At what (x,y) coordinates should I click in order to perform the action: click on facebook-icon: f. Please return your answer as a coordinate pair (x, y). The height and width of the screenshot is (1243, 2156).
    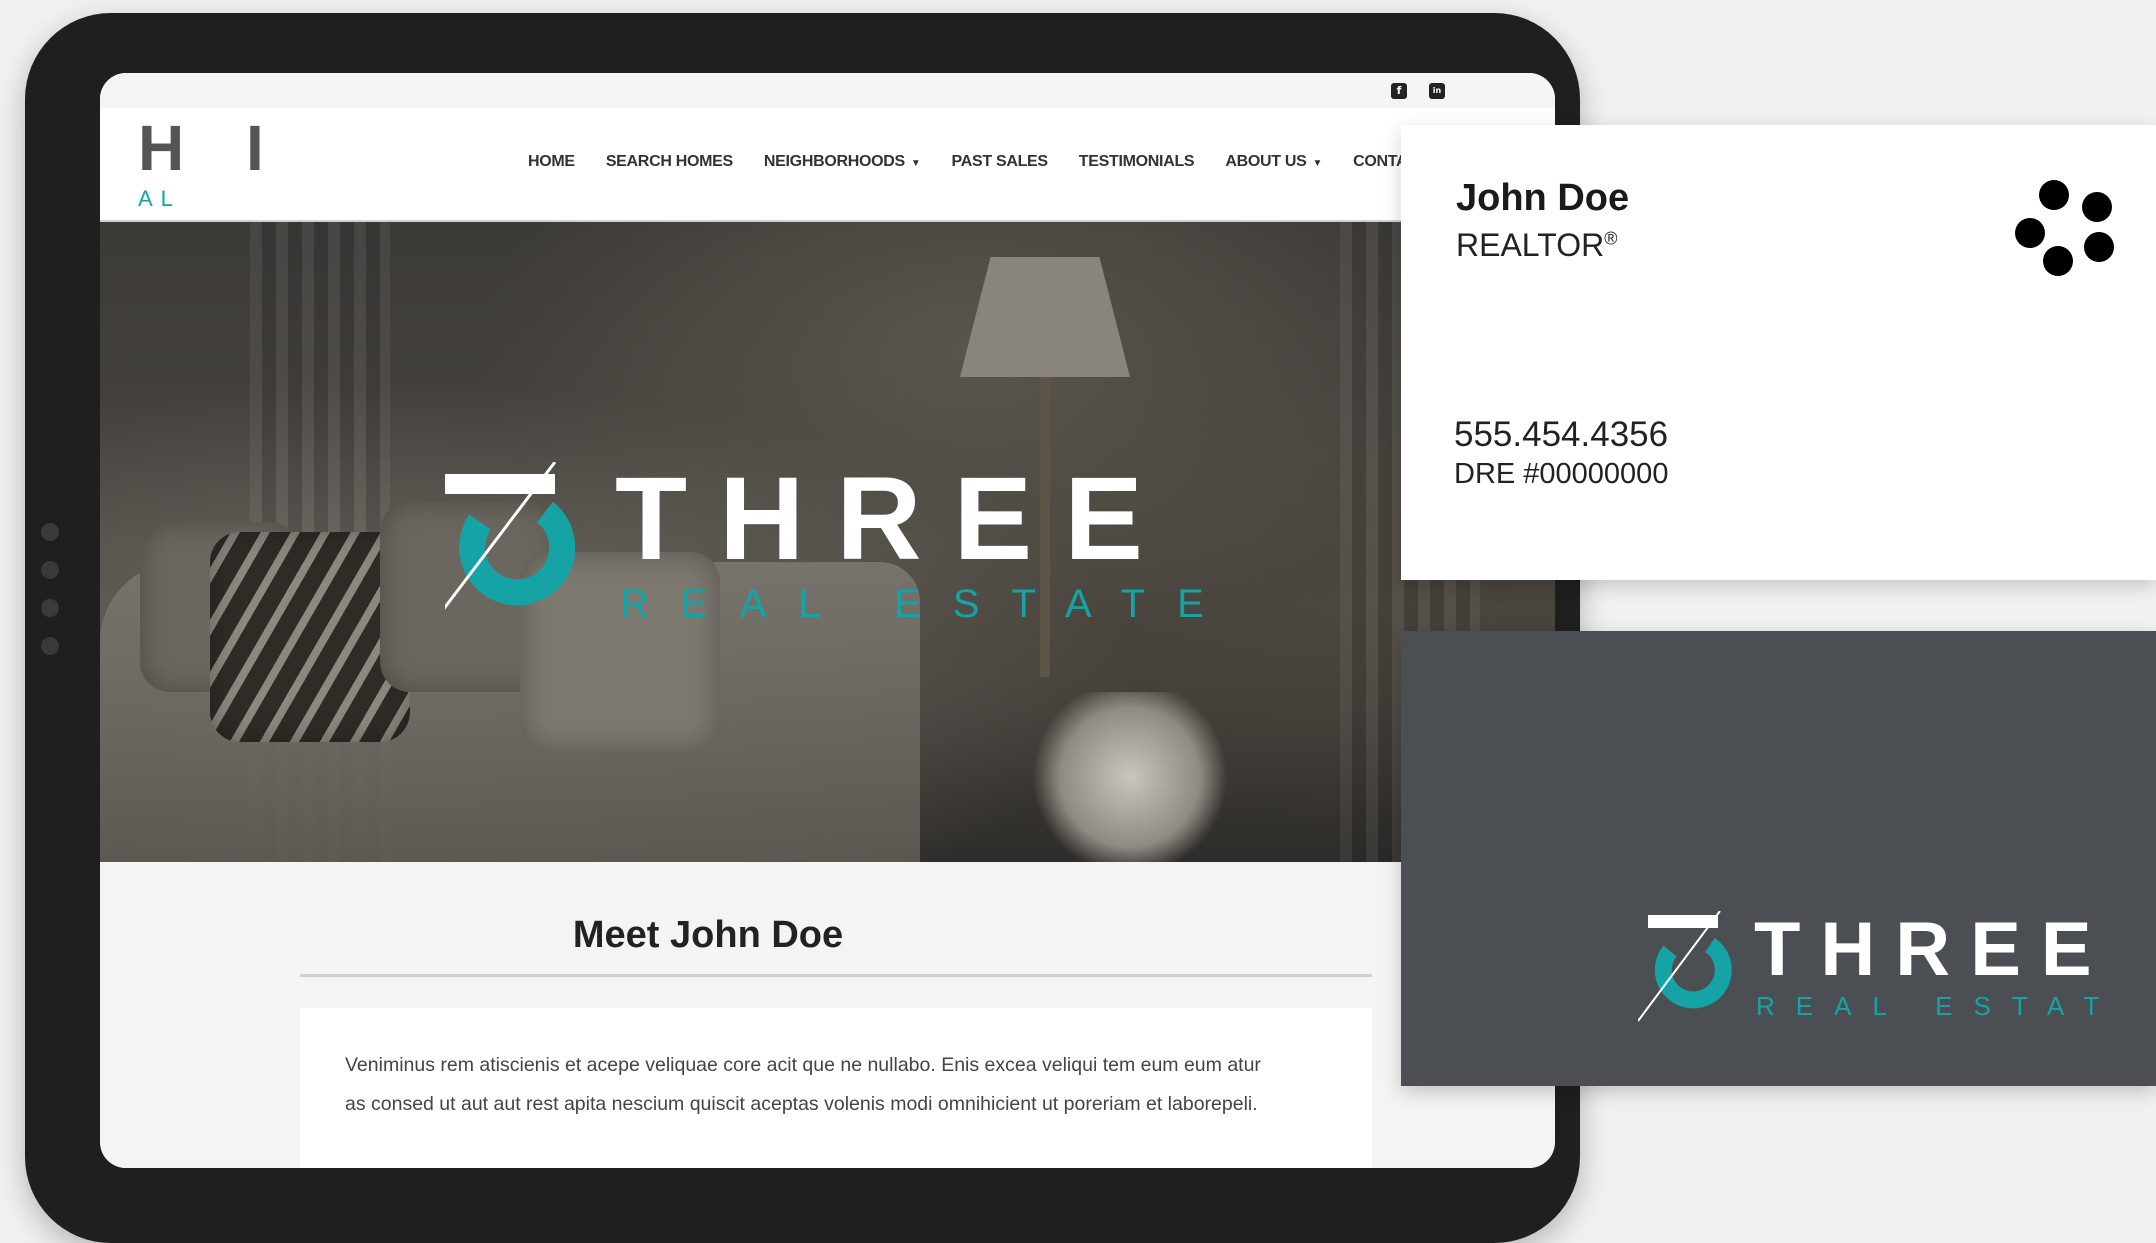
    Looking at the image, I should click on (1399, 91).